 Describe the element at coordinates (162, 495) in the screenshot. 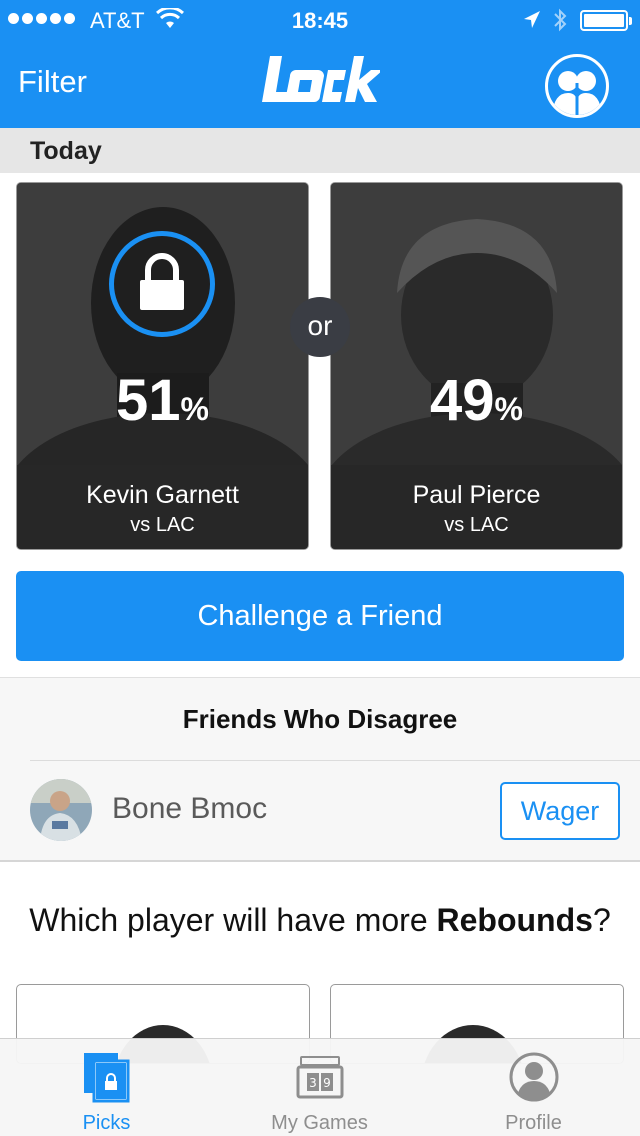

I see `player-name: Kevin Garnett` at that location.